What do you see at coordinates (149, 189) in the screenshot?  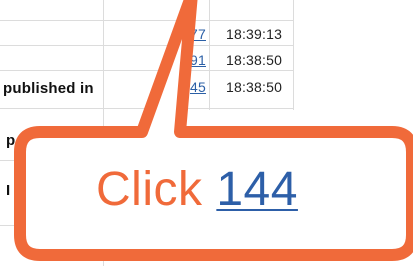 I see `callout-action-word: Click` at bounding box center [149, 189].